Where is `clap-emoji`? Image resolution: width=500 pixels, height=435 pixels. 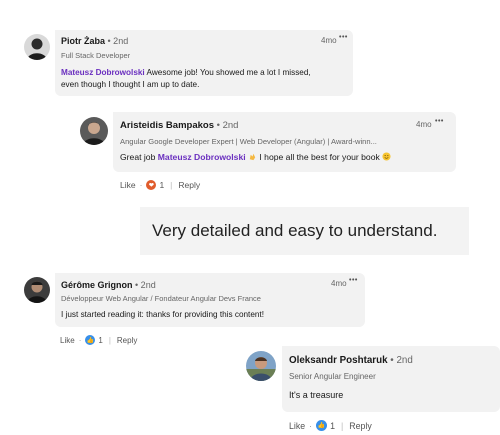 clap-emoji is located at coordinates (252, 157).